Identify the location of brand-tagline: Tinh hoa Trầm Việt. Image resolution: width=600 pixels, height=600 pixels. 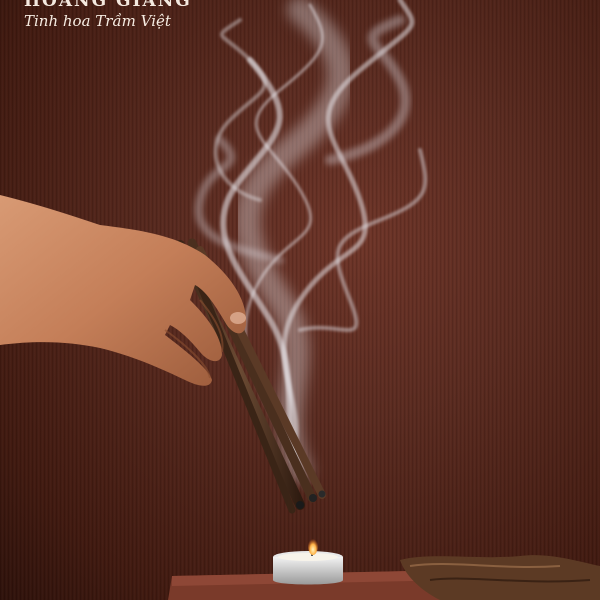
(97, 21).